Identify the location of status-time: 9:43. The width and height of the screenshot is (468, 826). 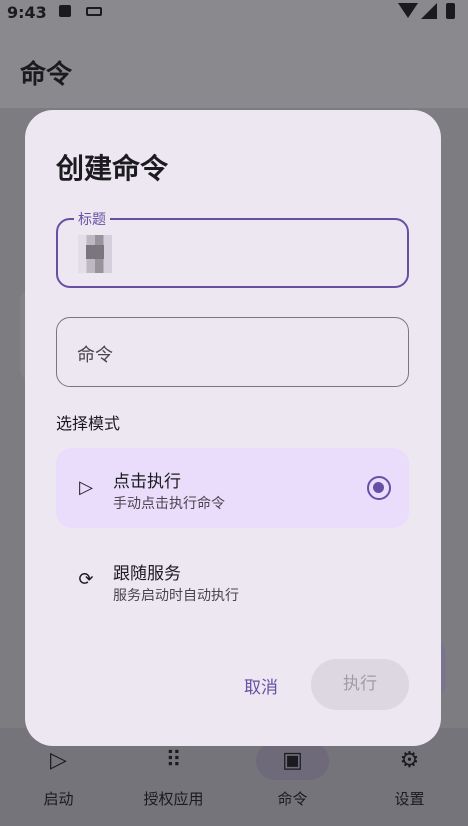
(27, 12).